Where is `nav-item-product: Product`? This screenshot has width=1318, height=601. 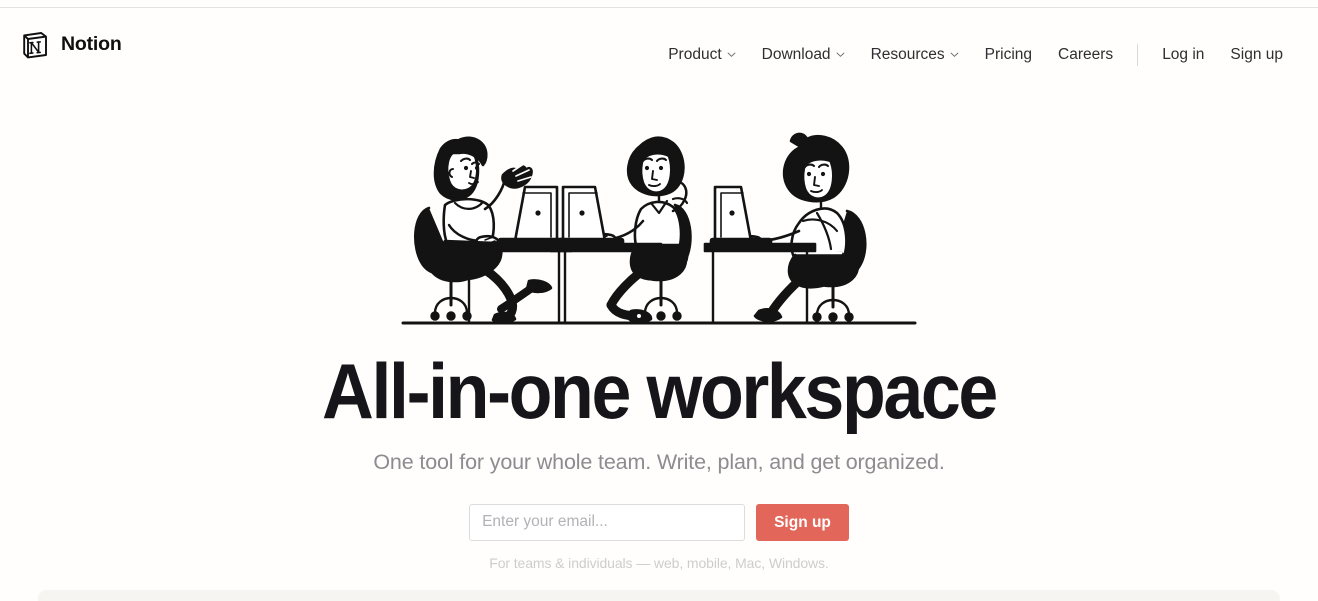 nav-item-product: Product is located at coordinates (708, 55).